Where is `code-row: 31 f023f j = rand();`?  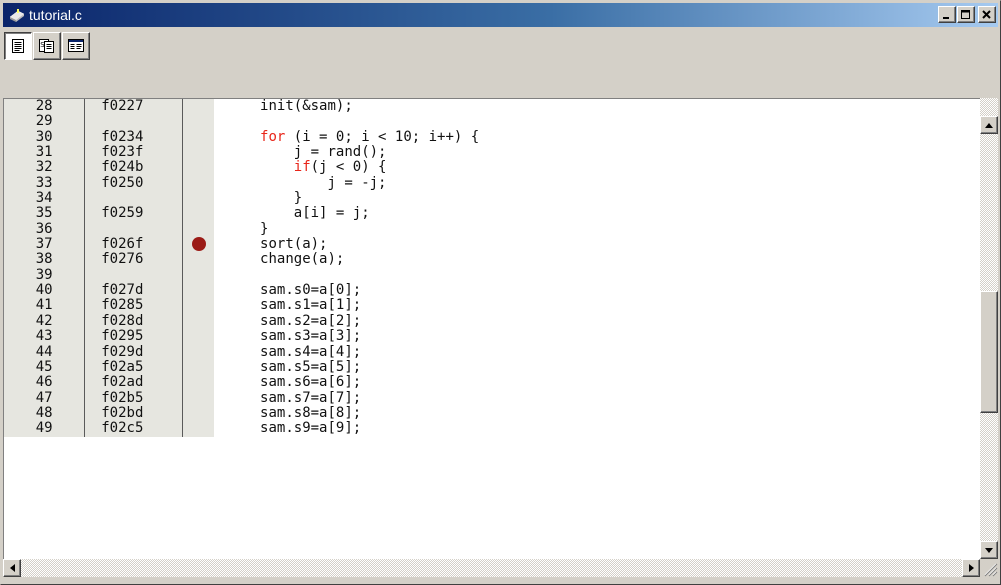
code-row: 31 f023f j = rand(); is located at coordinates (492, 152).